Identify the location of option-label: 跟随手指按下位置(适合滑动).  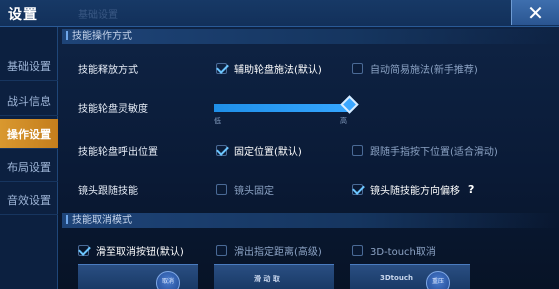
(434, 152).